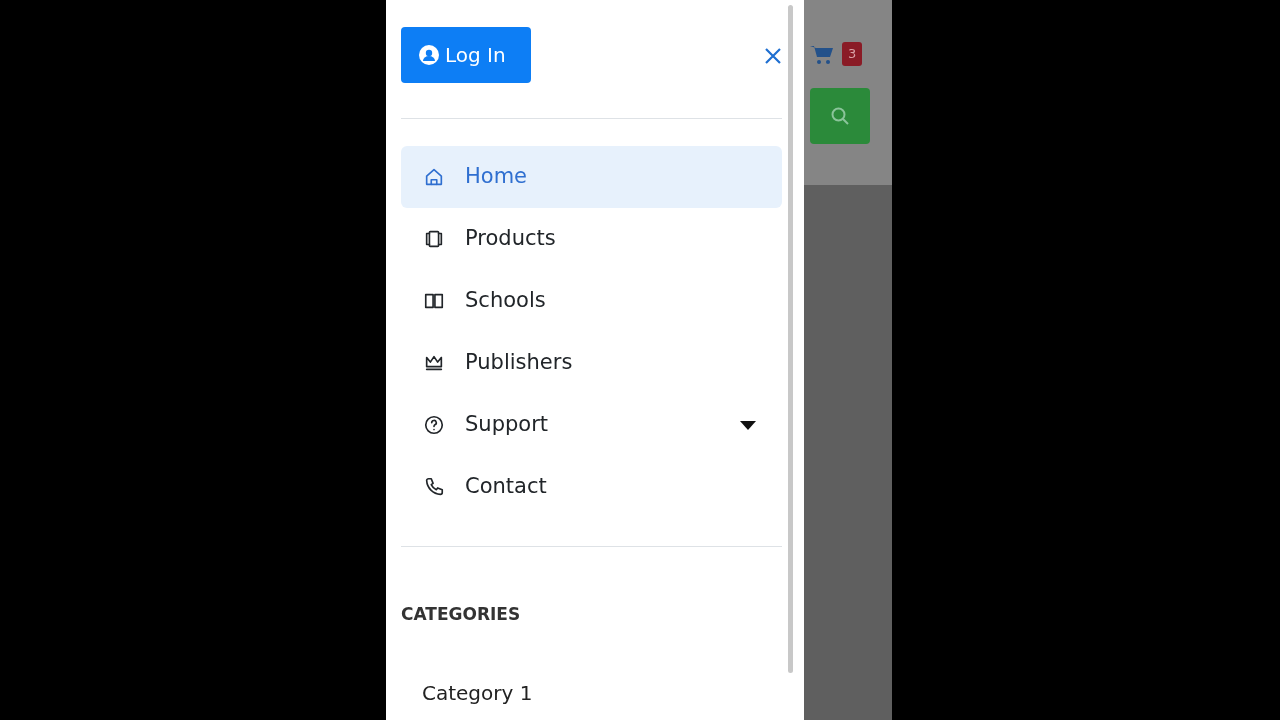  What do you see at coordinates (790, 339) in the screenshot?
I see `scrollbar` at bounding box center [790, 339].